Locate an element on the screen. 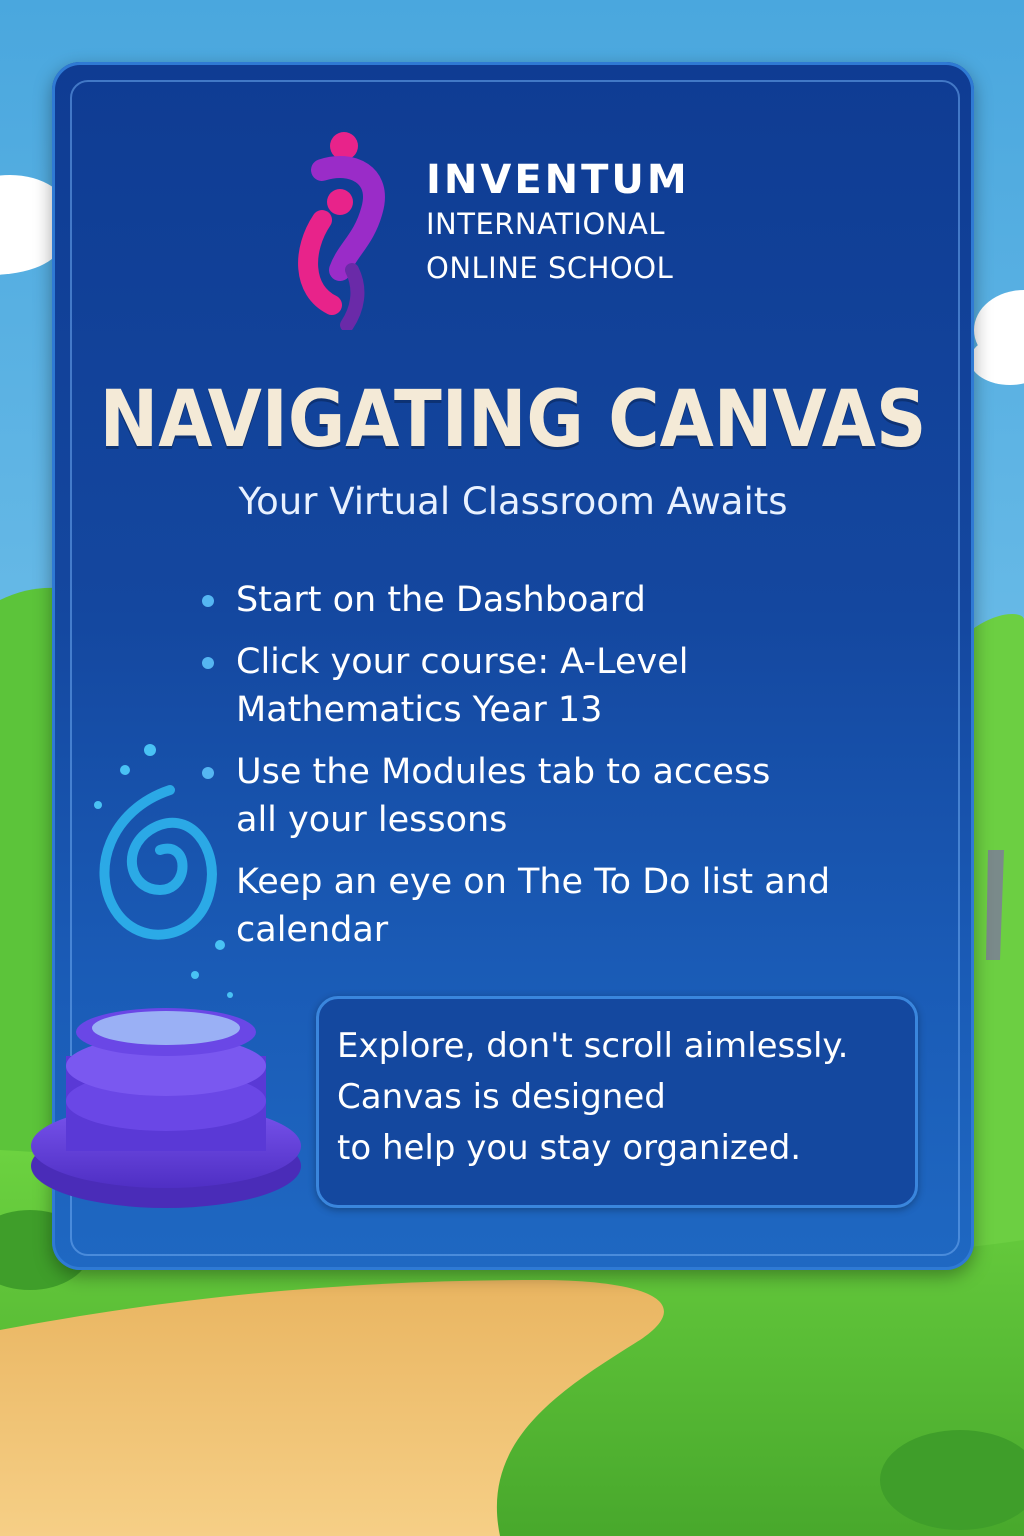 The width and height of the screenshot is (1024, 1536). page-title: NAVIGATING CANVAS is located at coordinates (513, 419).